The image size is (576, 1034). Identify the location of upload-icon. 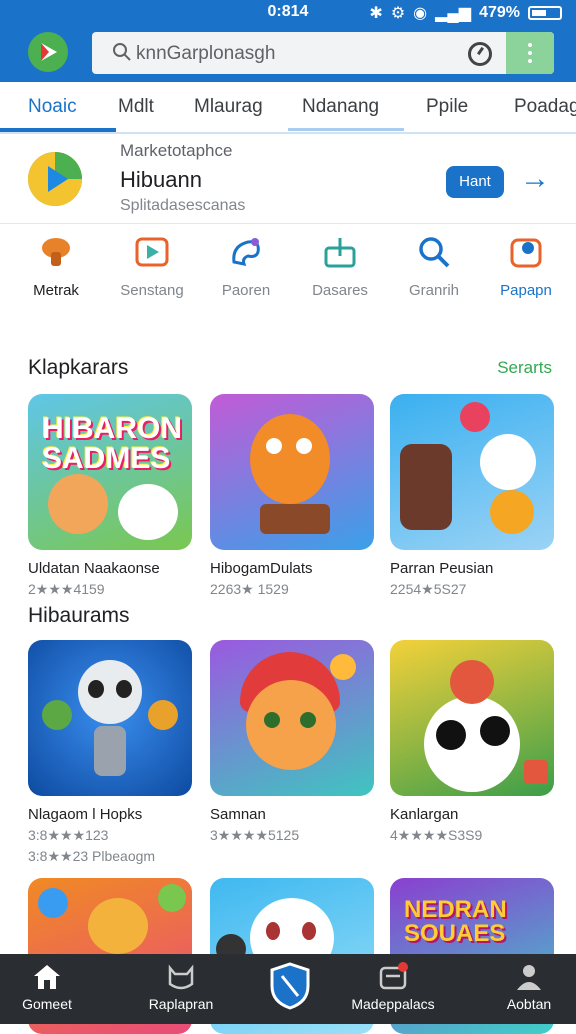
(340, 253).